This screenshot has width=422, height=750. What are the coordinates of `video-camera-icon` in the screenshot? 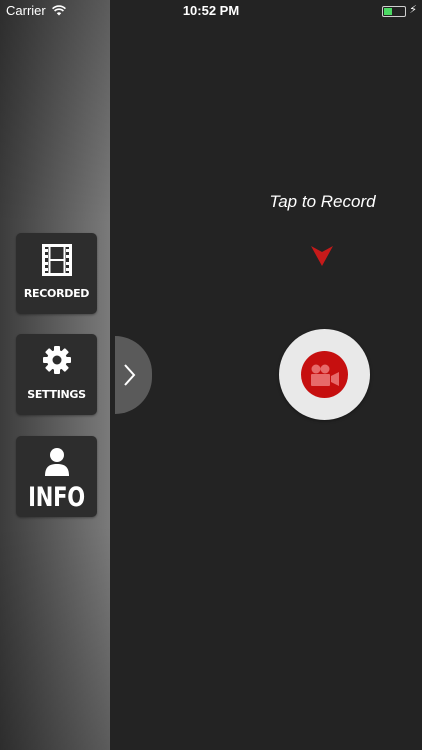 It's located at (325, 375).